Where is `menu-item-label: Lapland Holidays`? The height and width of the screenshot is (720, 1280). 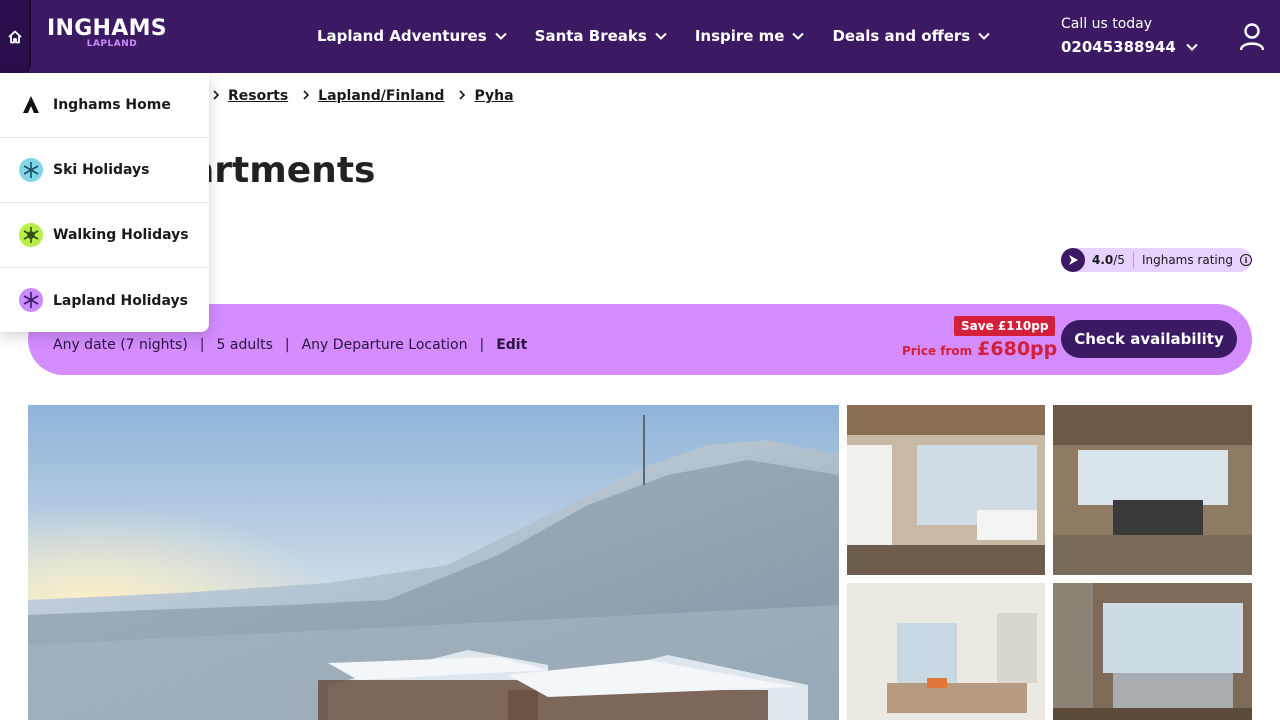 menu-item-label: Lapland Holidays is located at coordinates (120, 300).